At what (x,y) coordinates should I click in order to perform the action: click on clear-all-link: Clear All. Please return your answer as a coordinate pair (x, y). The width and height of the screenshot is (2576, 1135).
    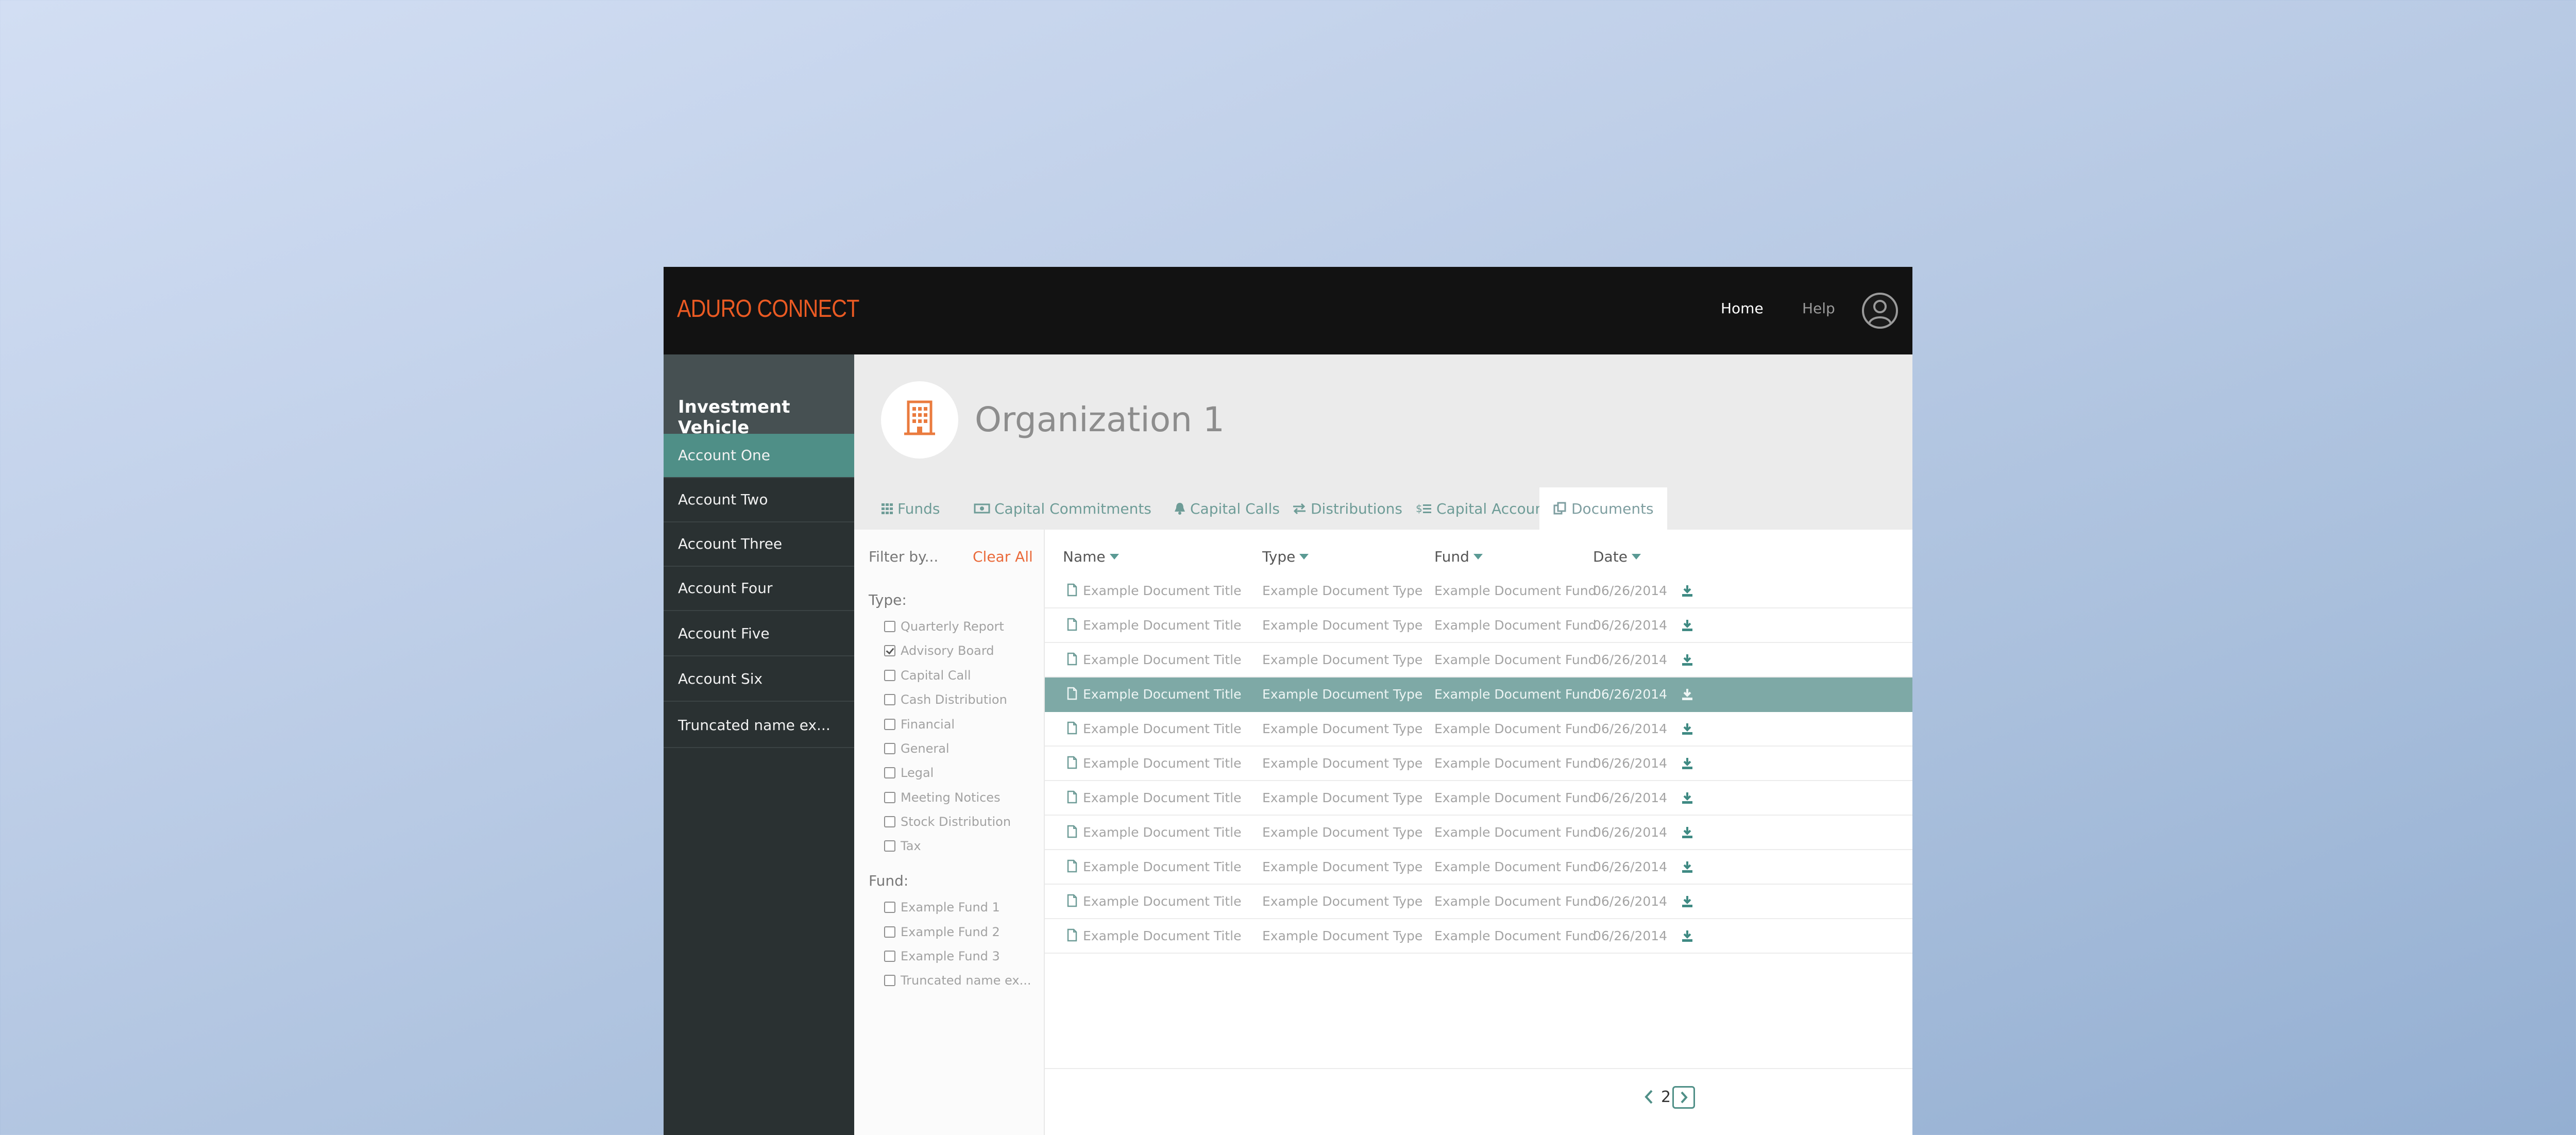
    Looking at the image, I should click on (1003, 557).